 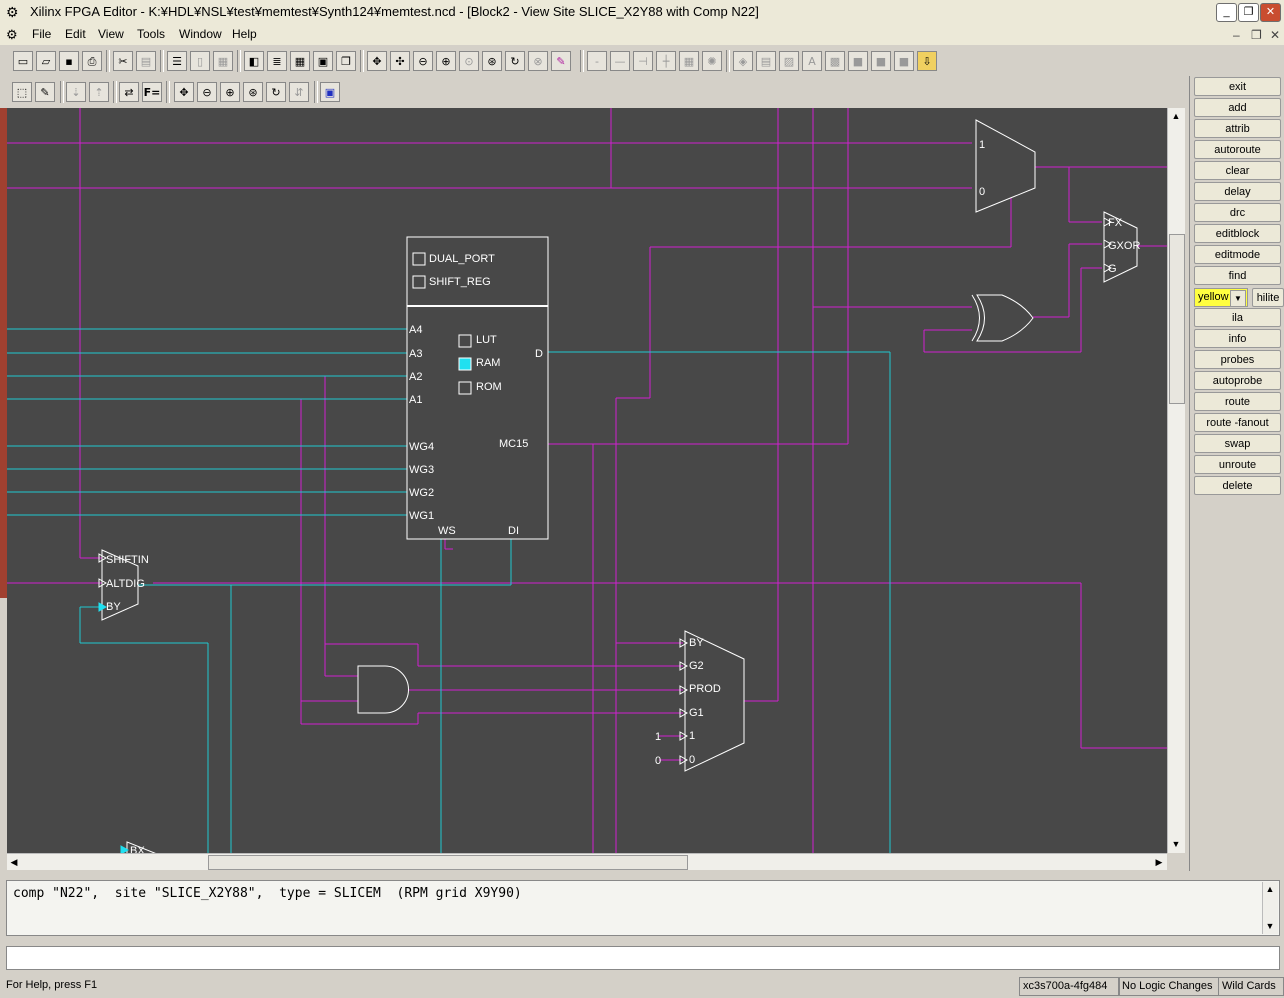 What do you see at coordinates (277, 61) in the screenshot?
I see `text-view-icon: ≣` at bounding box center [277, 61].